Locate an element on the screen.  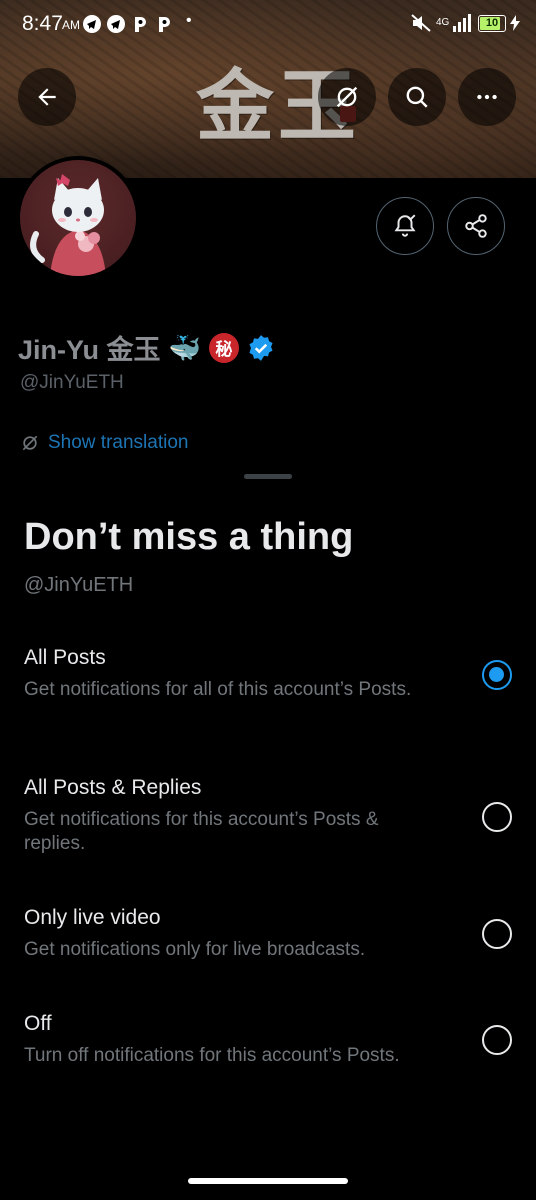
translate-button is located at coordinates (347, 97).